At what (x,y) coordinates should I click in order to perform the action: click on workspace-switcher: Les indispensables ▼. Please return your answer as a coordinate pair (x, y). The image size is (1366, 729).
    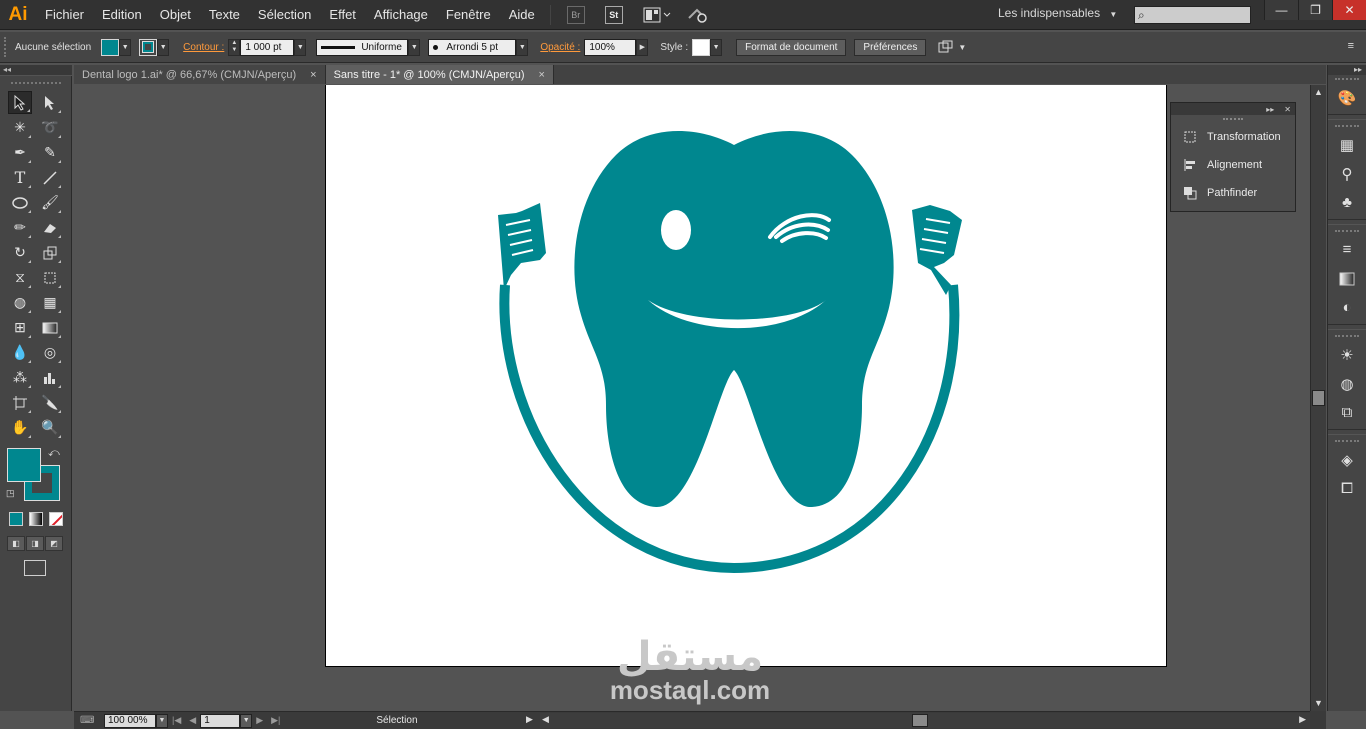
    Looking at the image, I should click on (1057, 13).